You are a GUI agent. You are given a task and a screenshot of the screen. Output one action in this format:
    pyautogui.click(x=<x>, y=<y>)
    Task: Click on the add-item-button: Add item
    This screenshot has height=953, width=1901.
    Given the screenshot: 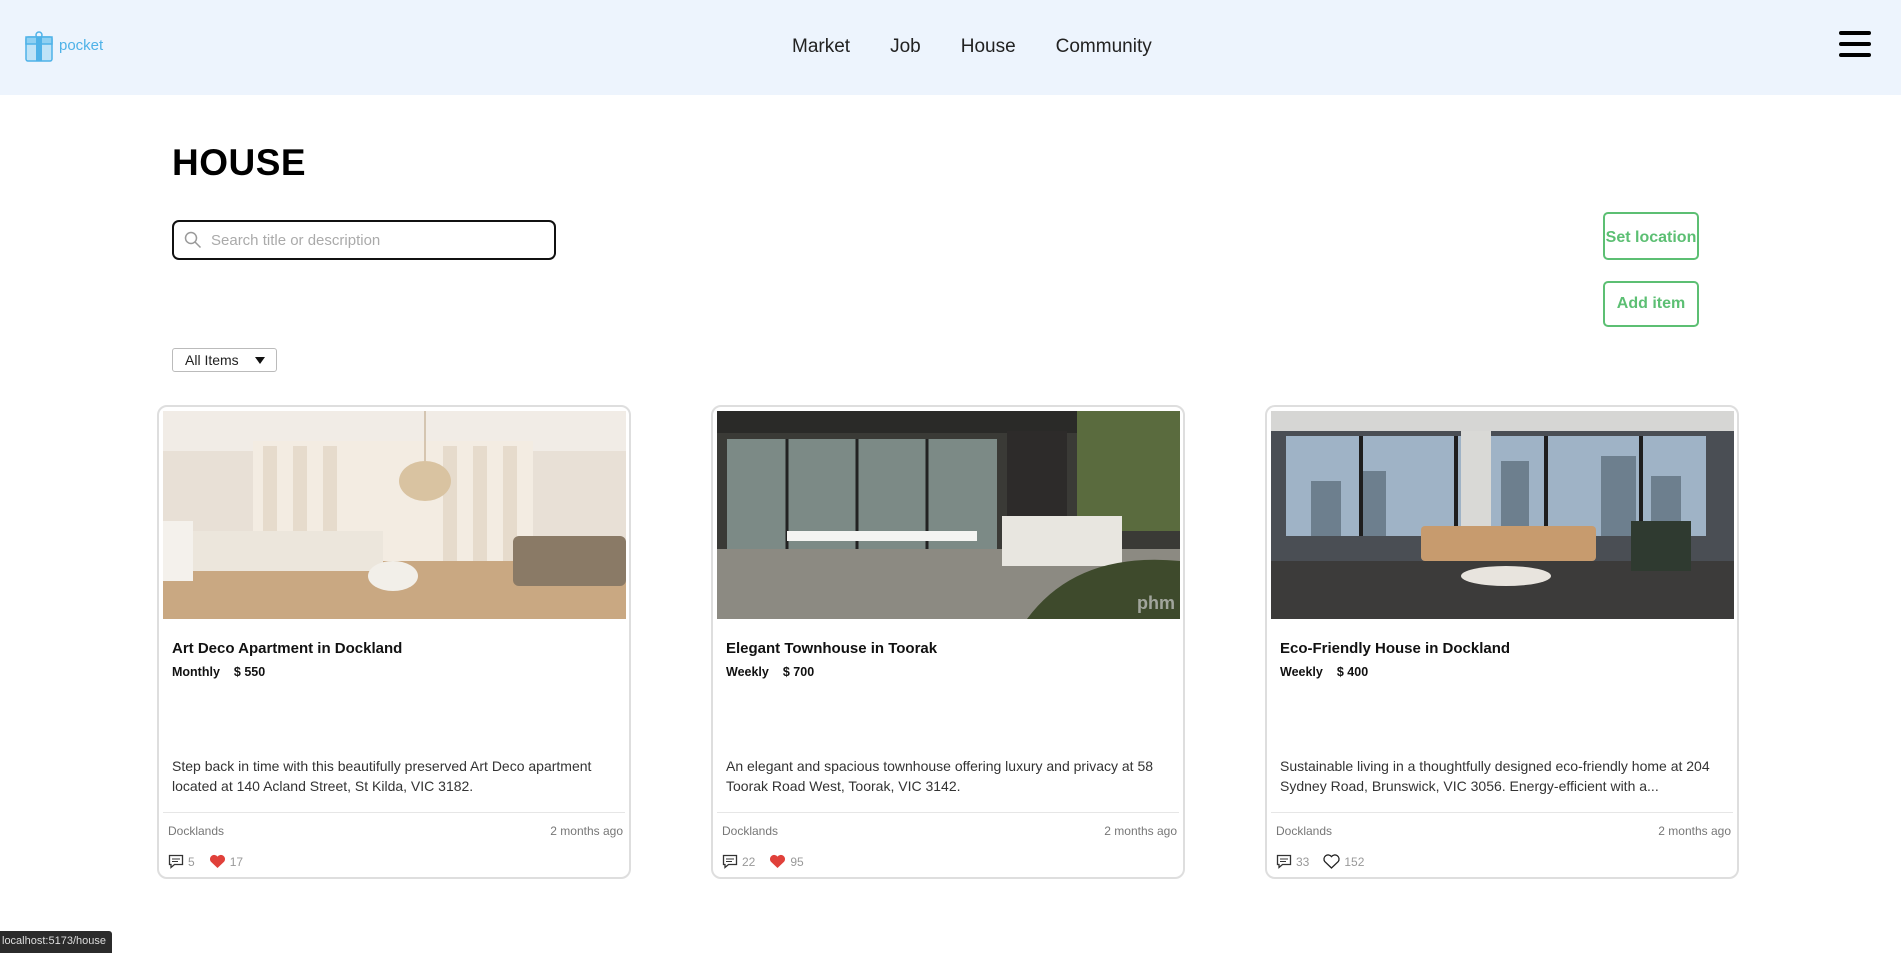 What is the action you would take?
    pyautogui.click(x=1651, y=304)
    